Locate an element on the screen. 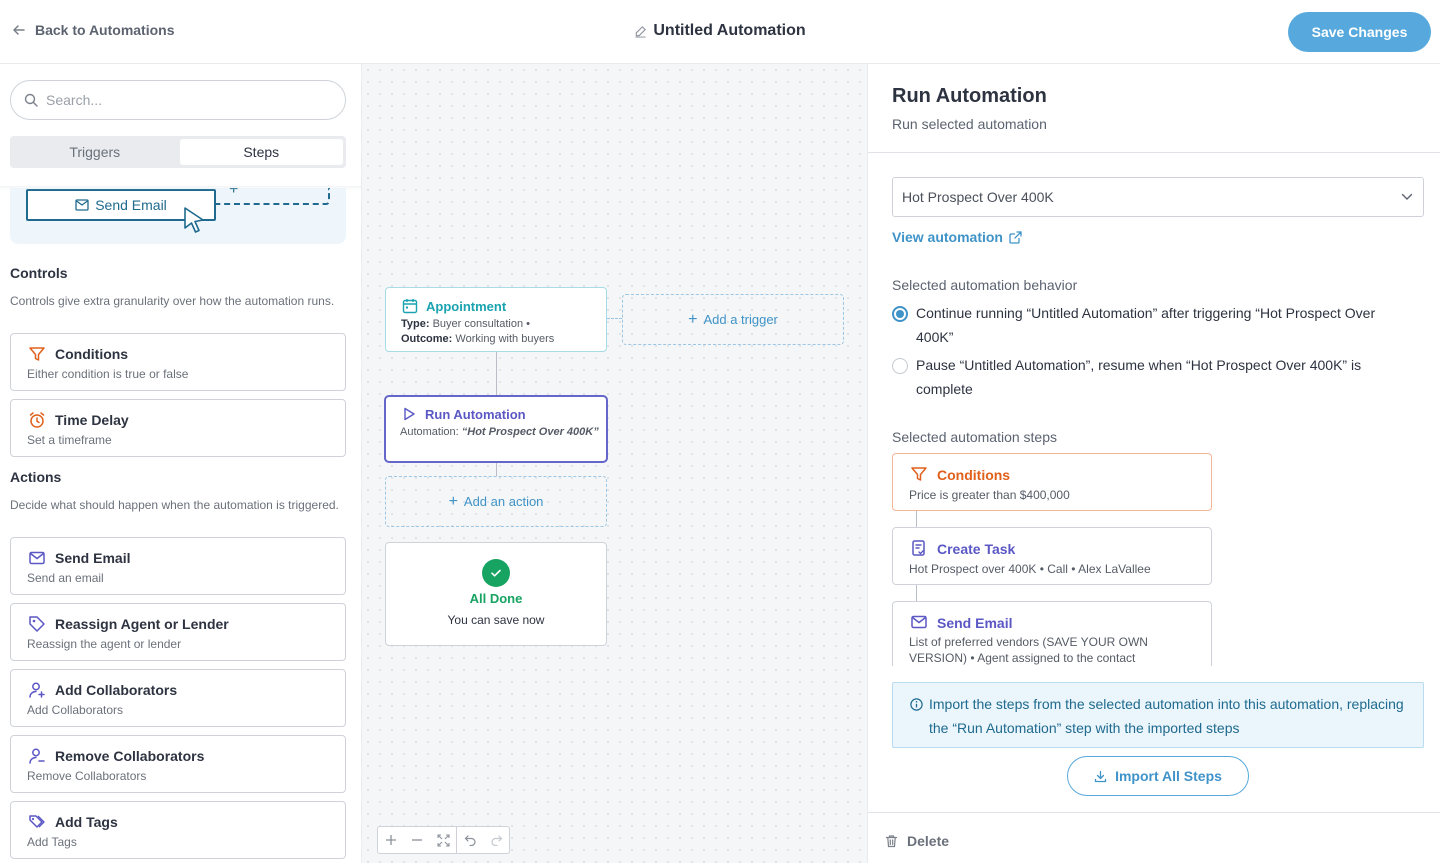  tab-steps: Steps is located at coordinates (261, 152).